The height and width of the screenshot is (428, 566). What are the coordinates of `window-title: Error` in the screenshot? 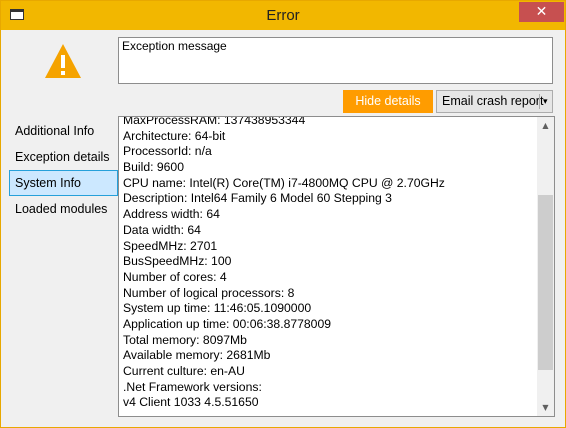 It's located at (283, 15).